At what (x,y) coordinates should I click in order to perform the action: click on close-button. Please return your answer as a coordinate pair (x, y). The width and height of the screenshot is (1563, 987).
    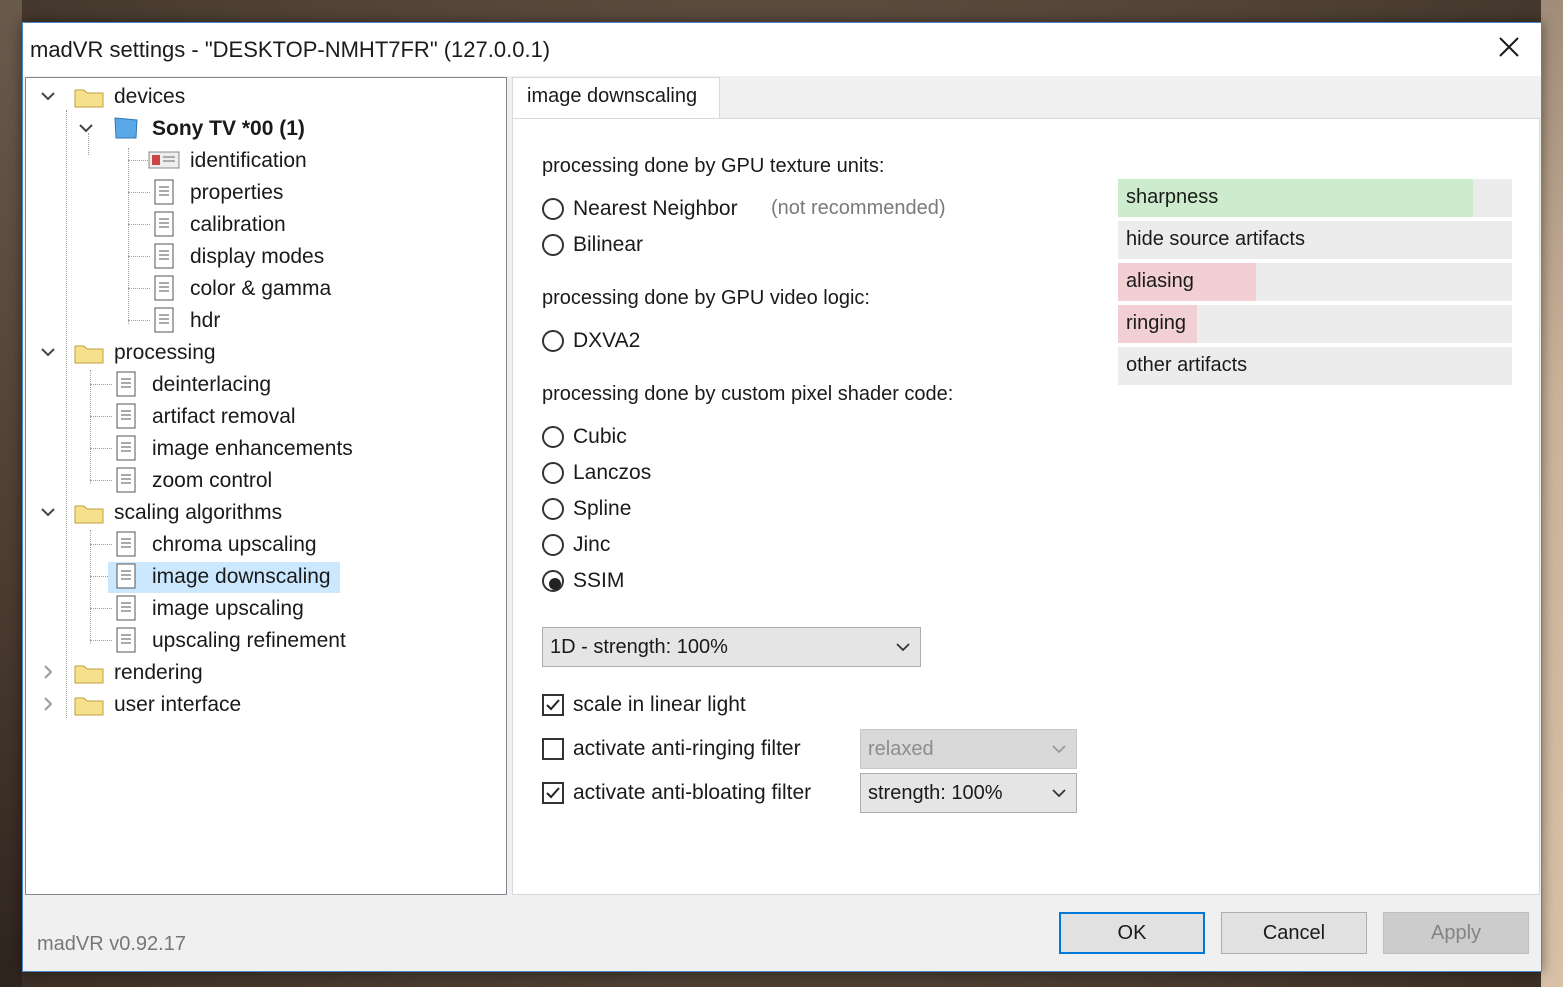
    Looking at the image, I should click on (1509, 49).